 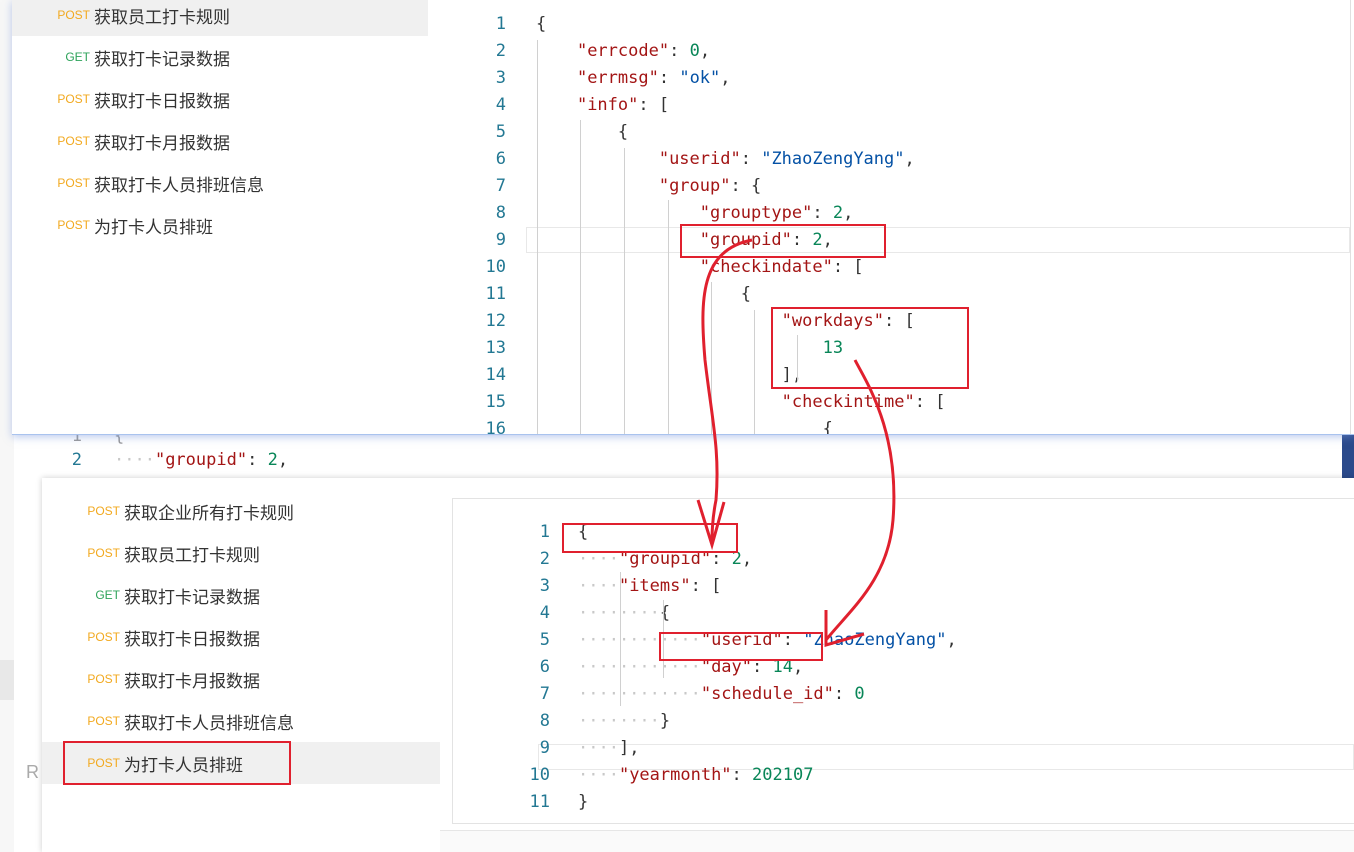 What do you see at coordinates (870, 348) in the screenshot?
I see `annotation-box-workdays` at bounding box center [870, 348].